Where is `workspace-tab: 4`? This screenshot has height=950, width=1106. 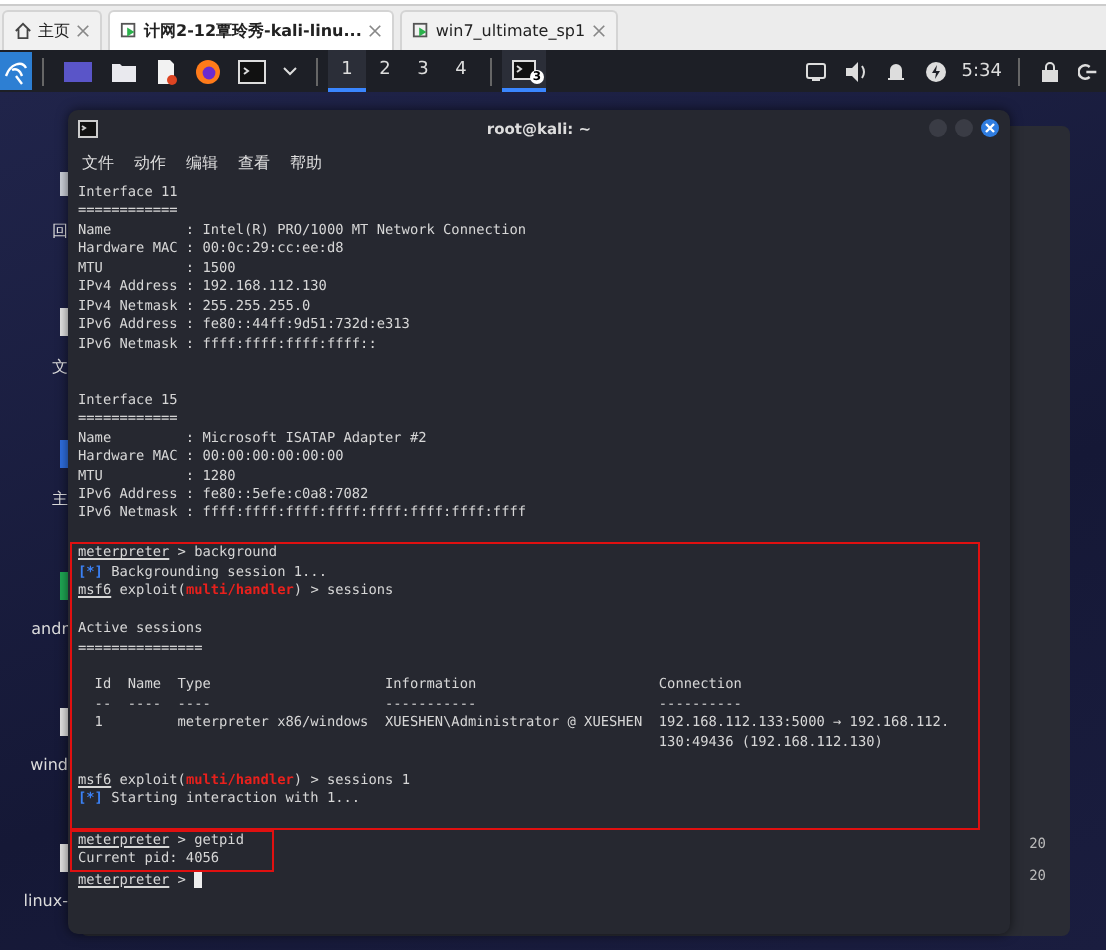 workspace-tab: 4 is located at coordinates (461, 71).